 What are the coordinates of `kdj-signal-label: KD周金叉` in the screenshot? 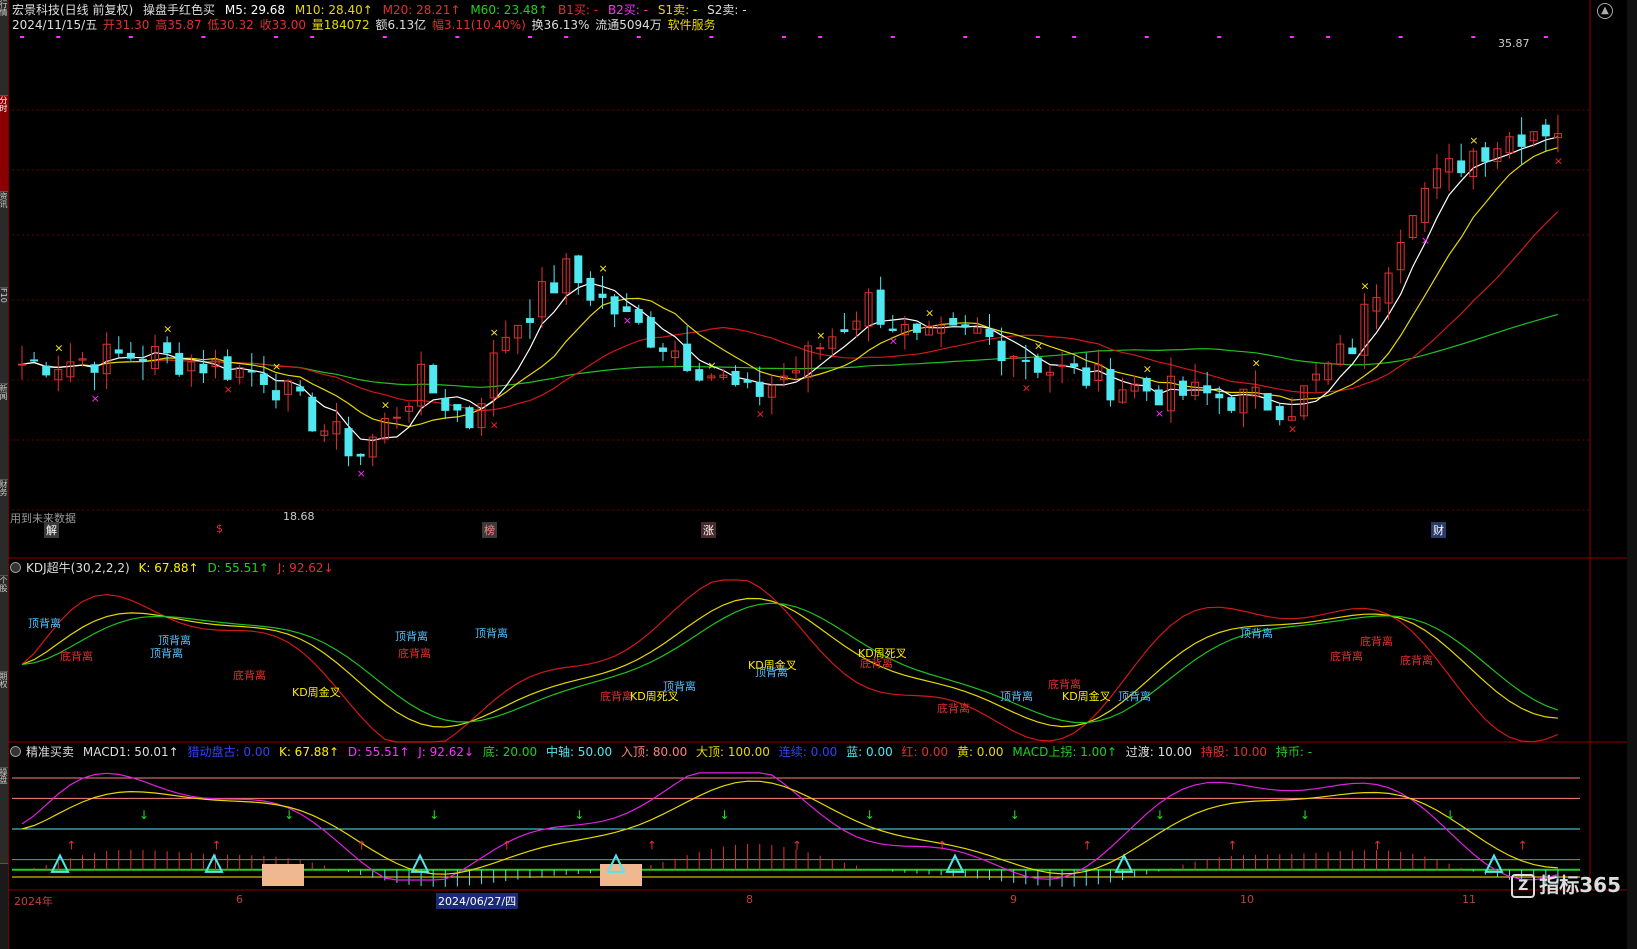 It's located at (1086, 696).